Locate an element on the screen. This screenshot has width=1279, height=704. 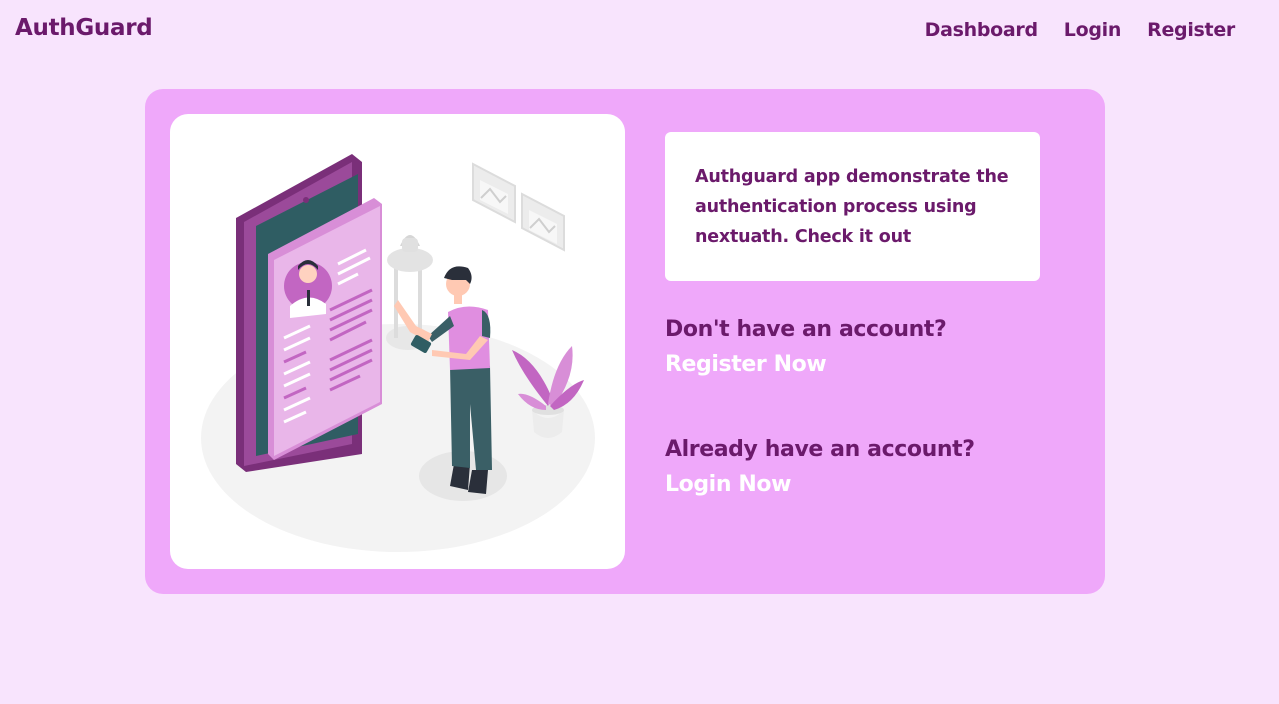
register-question: Don't have an account? is located at coordinates (806, 329).